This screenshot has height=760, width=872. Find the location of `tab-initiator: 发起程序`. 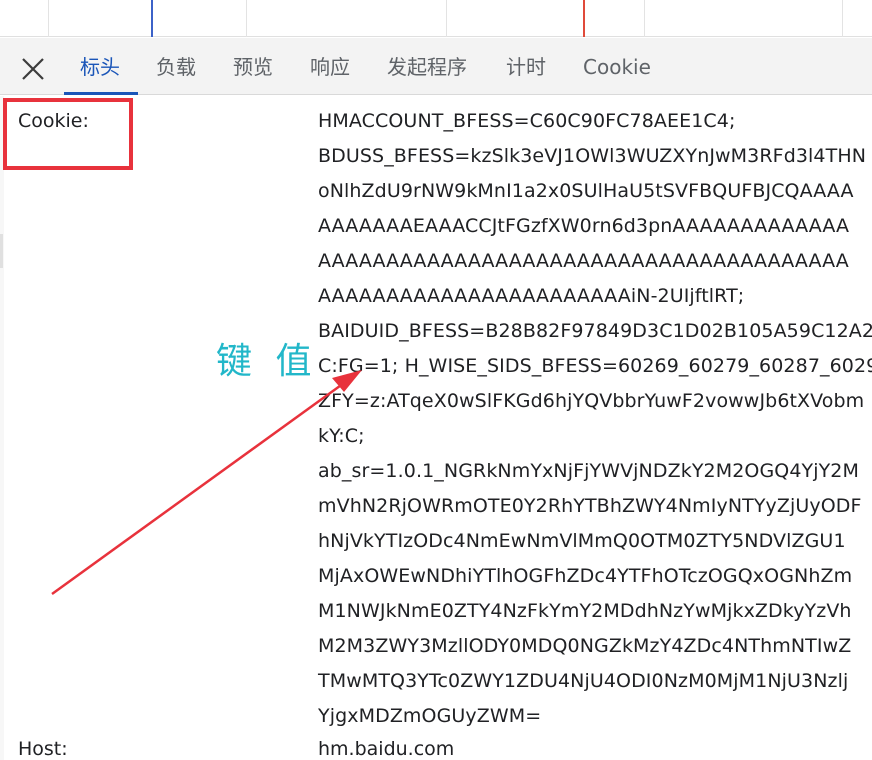

tab-initiator: 发起程序 is located at coordinates (427, 66).